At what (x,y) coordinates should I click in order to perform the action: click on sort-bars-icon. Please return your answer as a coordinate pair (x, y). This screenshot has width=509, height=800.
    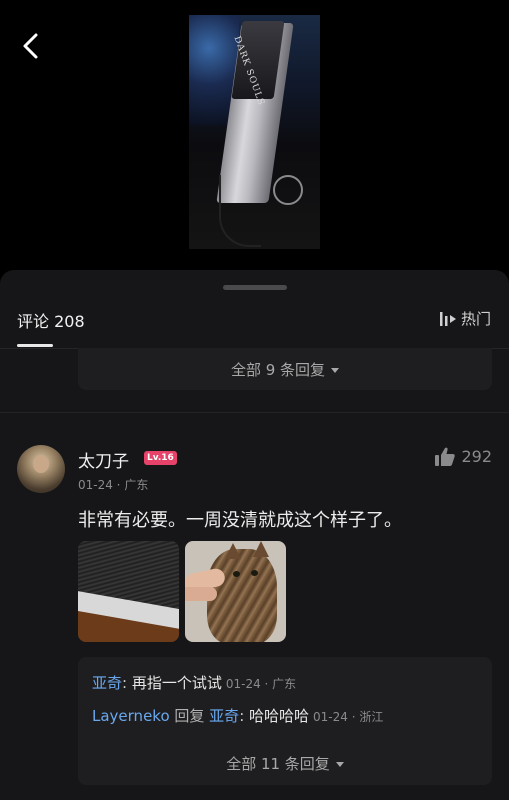
    Looking at the image, I should click on (447, 318).